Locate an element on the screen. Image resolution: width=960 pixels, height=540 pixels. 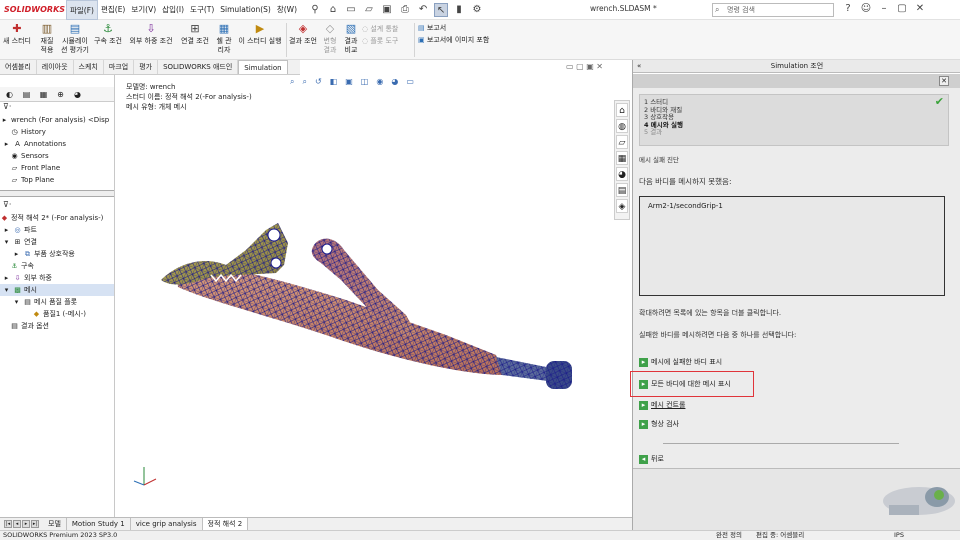
include-image-button: ▣ 보고서에 이미지 포함 is located at coordinates (463, 40).